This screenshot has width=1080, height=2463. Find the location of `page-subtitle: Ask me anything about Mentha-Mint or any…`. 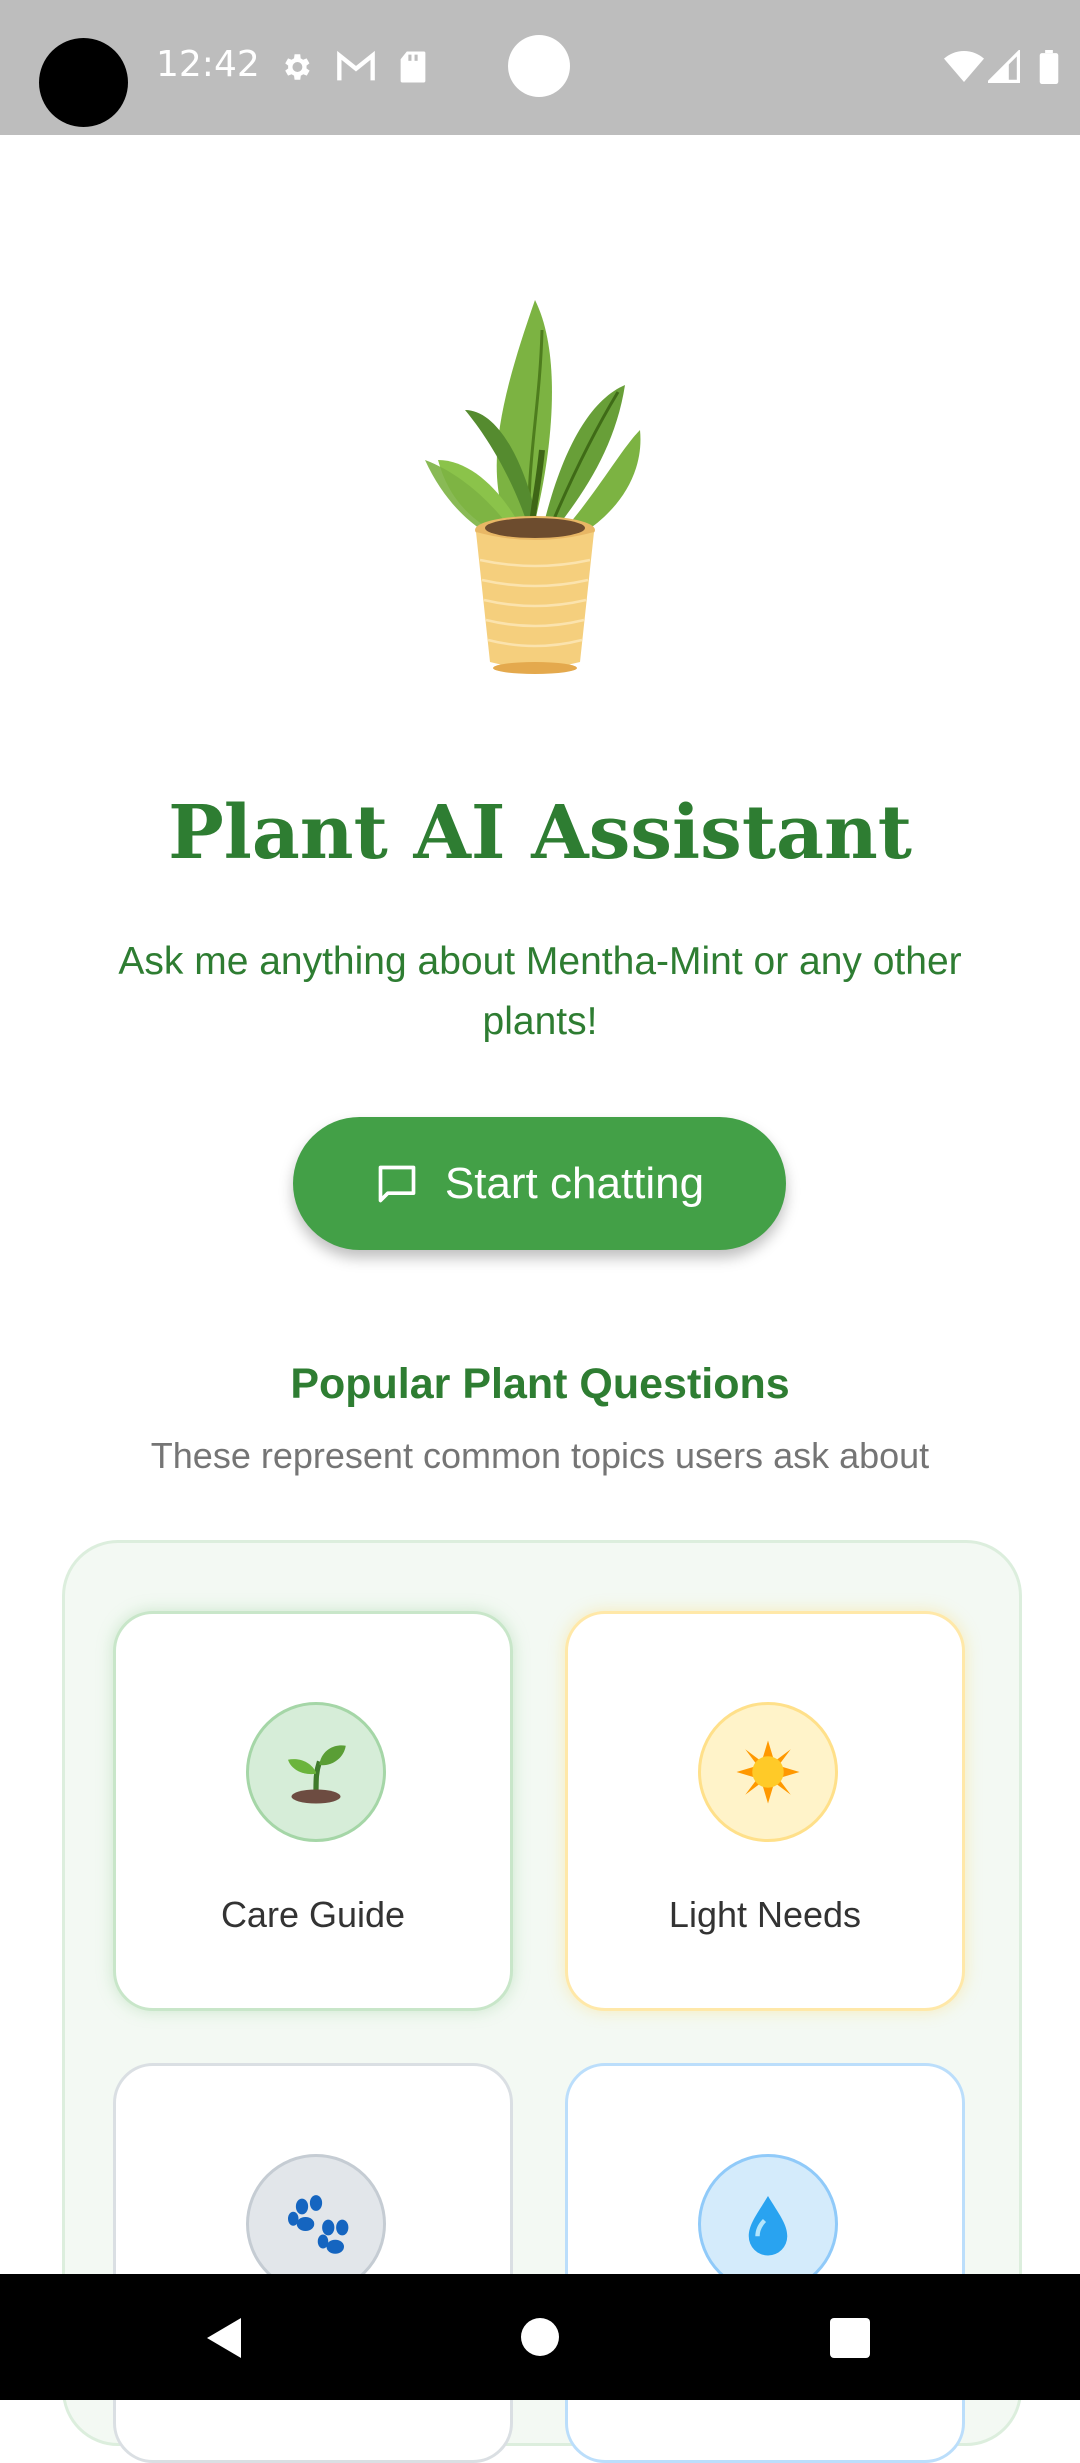

page-subtitle: Ask me anything about Mentha-Mint or any… is located at coordinates (540, 991).